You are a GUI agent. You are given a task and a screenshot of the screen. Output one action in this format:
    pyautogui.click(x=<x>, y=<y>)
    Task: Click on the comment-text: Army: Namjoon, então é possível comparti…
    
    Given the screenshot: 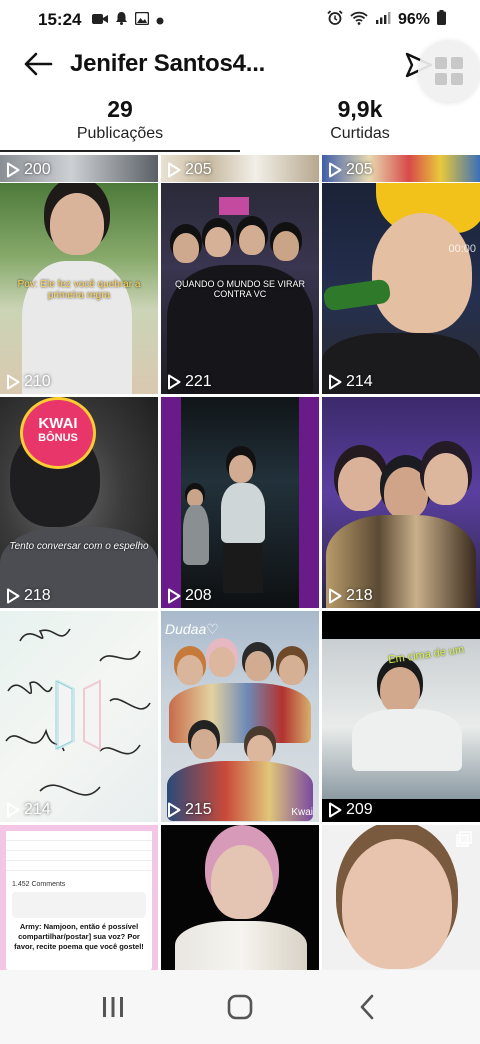 What is the action you would take?
    pyautogui.click(x=79, y=936)
    